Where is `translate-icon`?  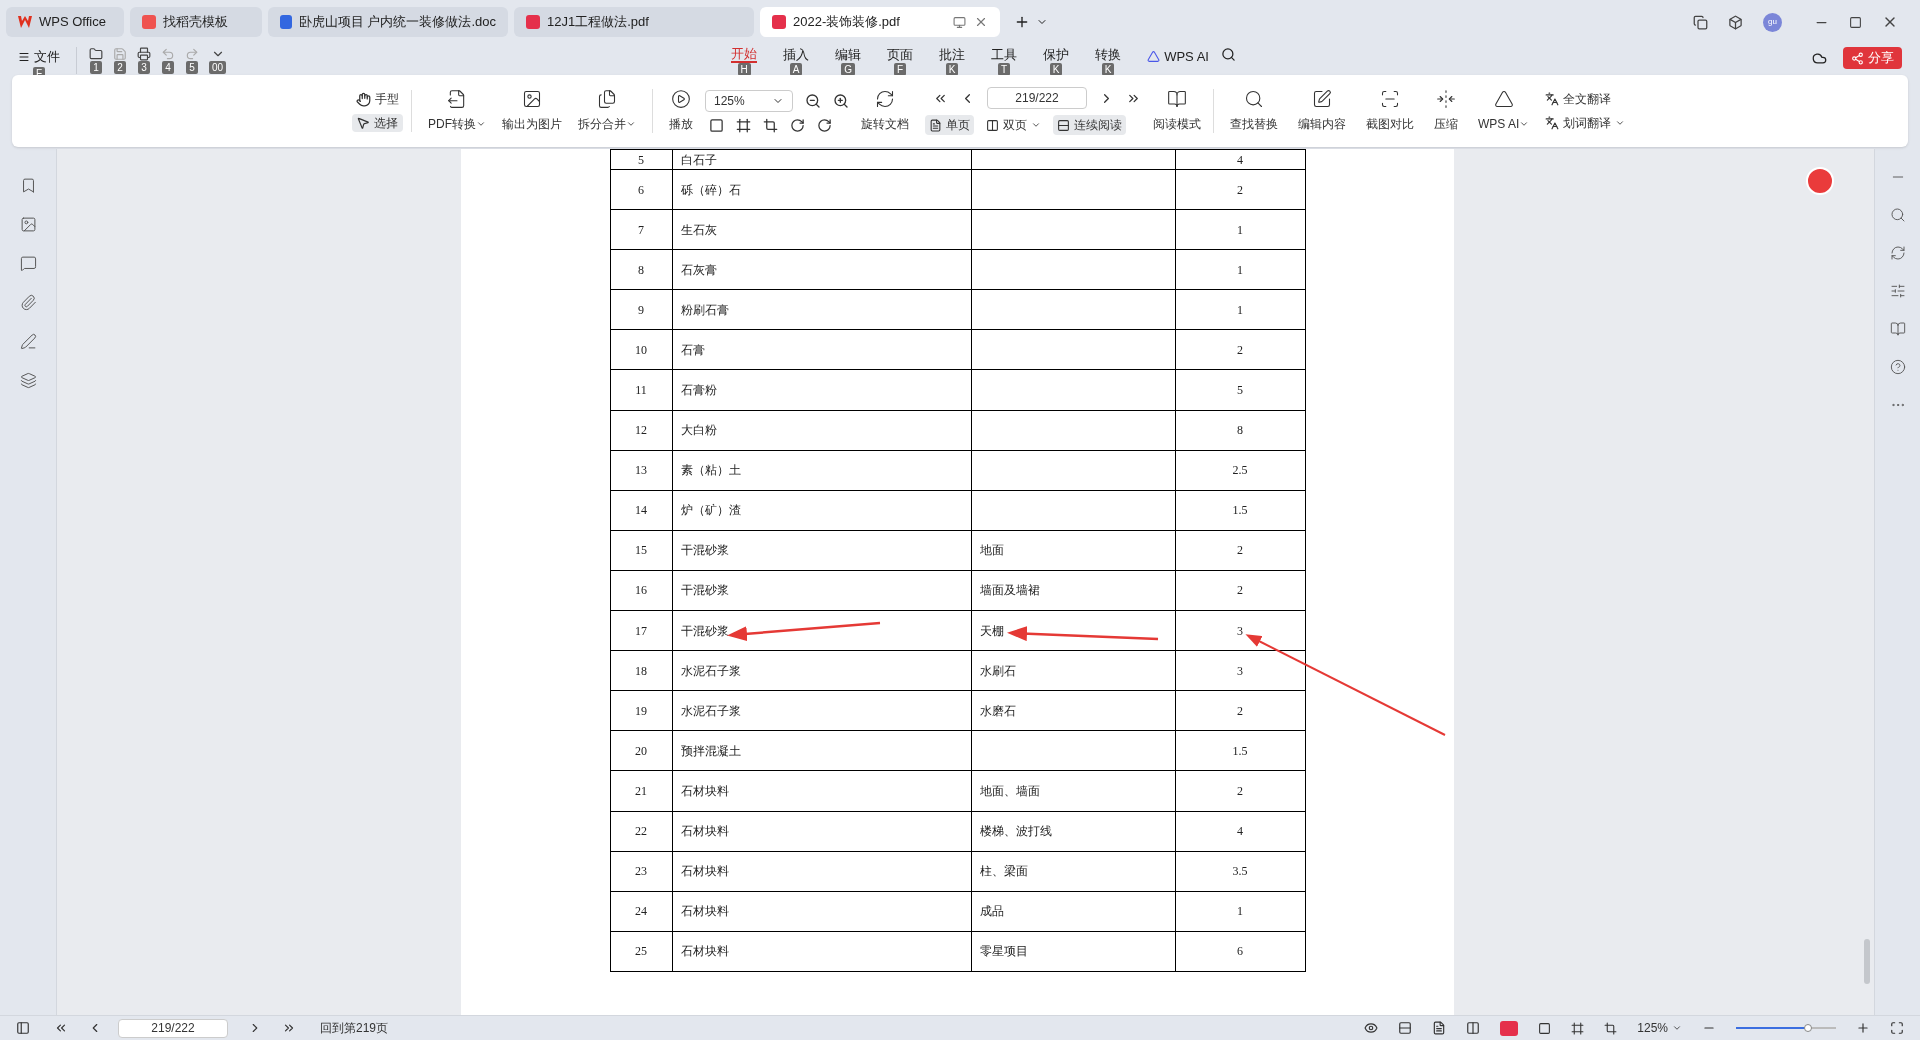 translate-icon is located at coordinates (1552, 99).